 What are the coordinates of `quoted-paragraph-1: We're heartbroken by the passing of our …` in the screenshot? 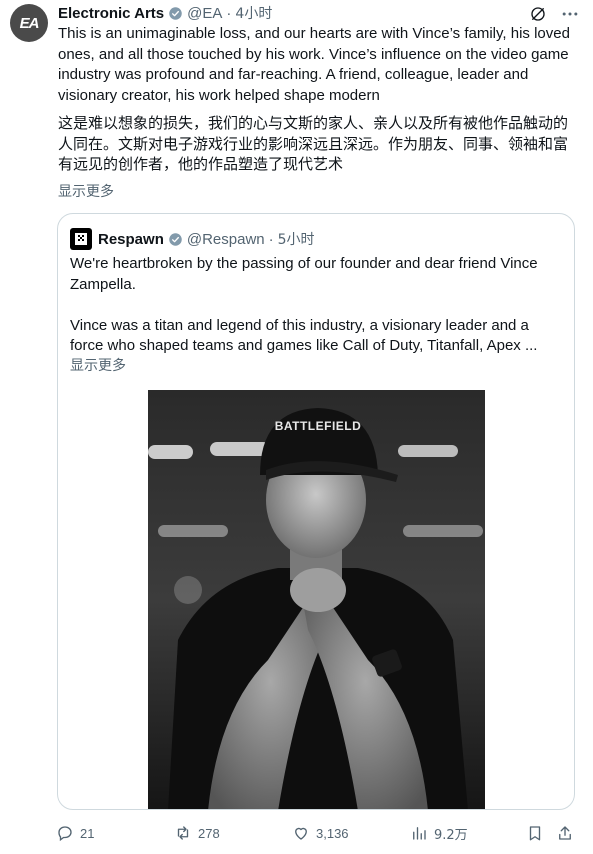 It's located at (304, 274).